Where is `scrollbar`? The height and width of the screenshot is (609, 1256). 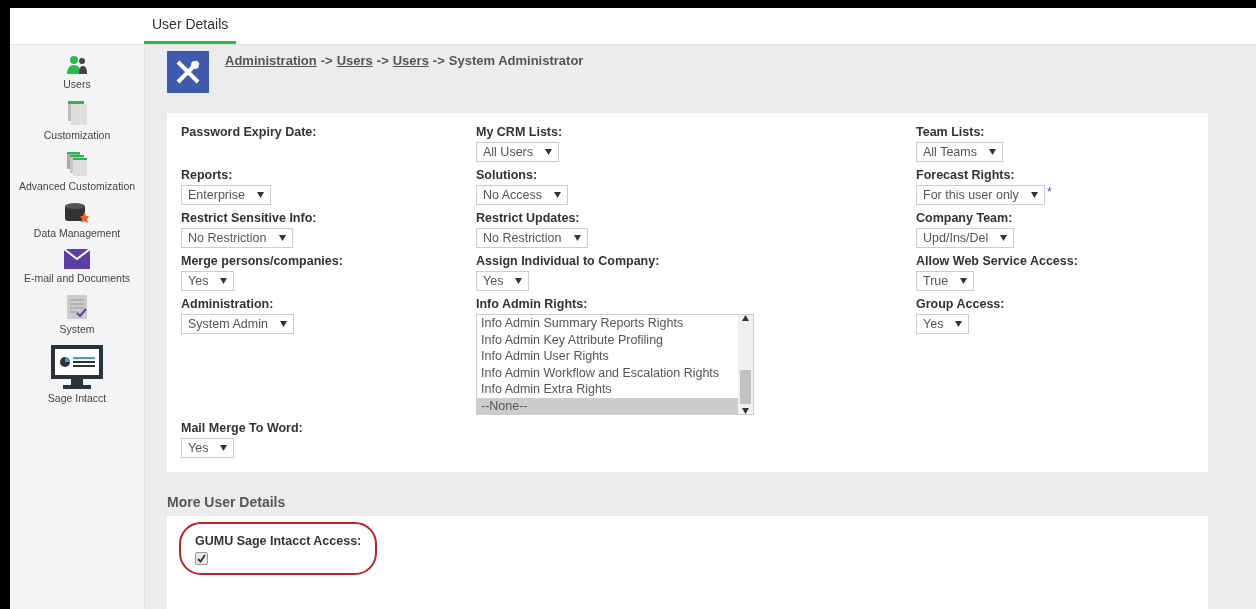 scrollbar is located at coordinates (745, 364).